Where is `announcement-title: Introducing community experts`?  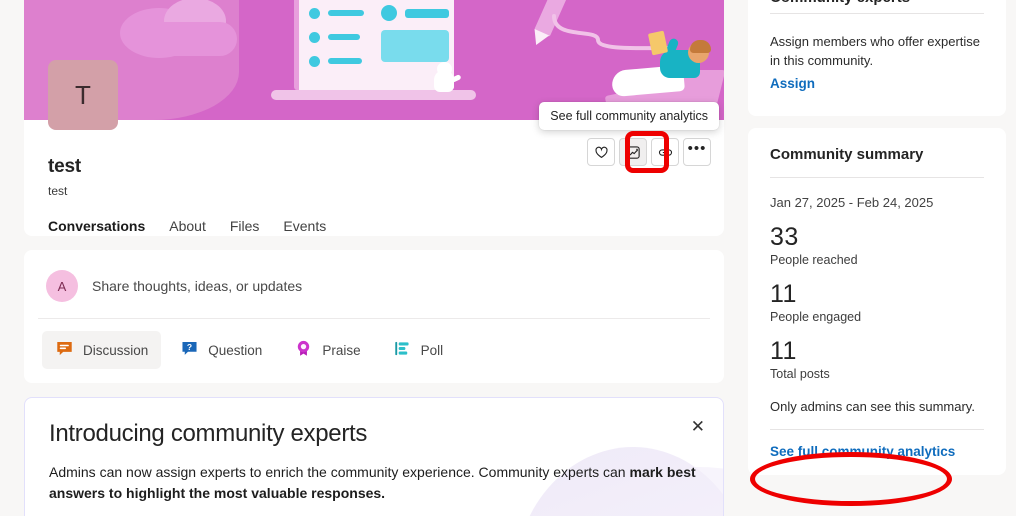 announcement-title: Introducing community experts is located at coordinates (208, 433).